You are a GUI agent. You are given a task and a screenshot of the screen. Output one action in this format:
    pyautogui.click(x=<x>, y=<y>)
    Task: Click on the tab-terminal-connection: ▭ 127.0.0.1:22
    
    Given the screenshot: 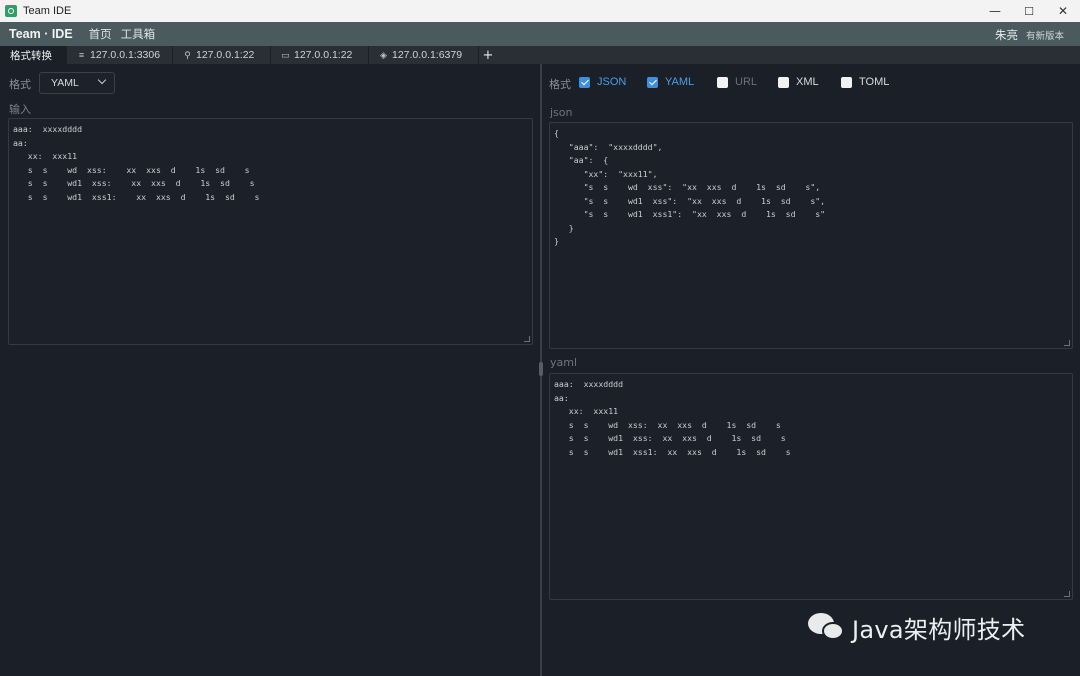 What is the action you would take?
    pyautogui.click(x=320, y=55)
    